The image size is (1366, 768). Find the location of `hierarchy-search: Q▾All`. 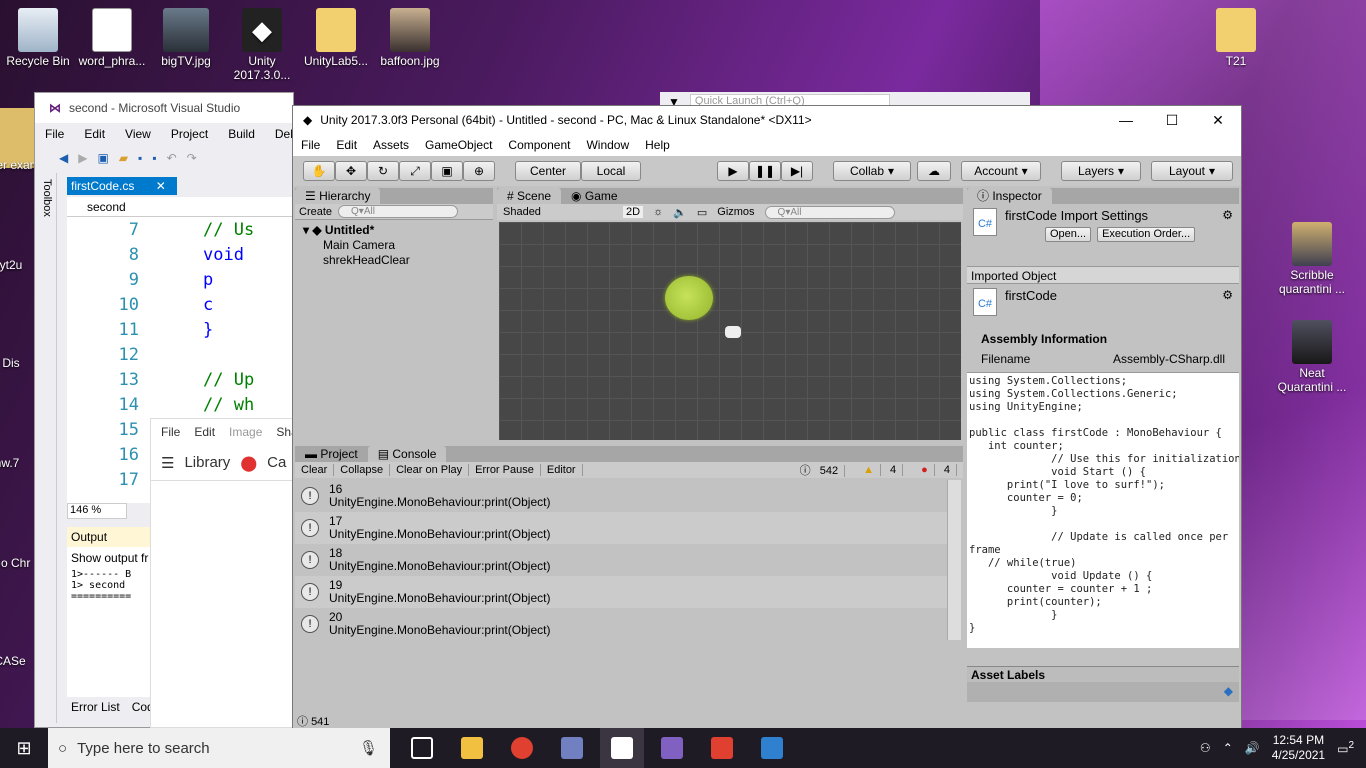

hierarchy-search: Q▾All is located at coordinates (398, 211).